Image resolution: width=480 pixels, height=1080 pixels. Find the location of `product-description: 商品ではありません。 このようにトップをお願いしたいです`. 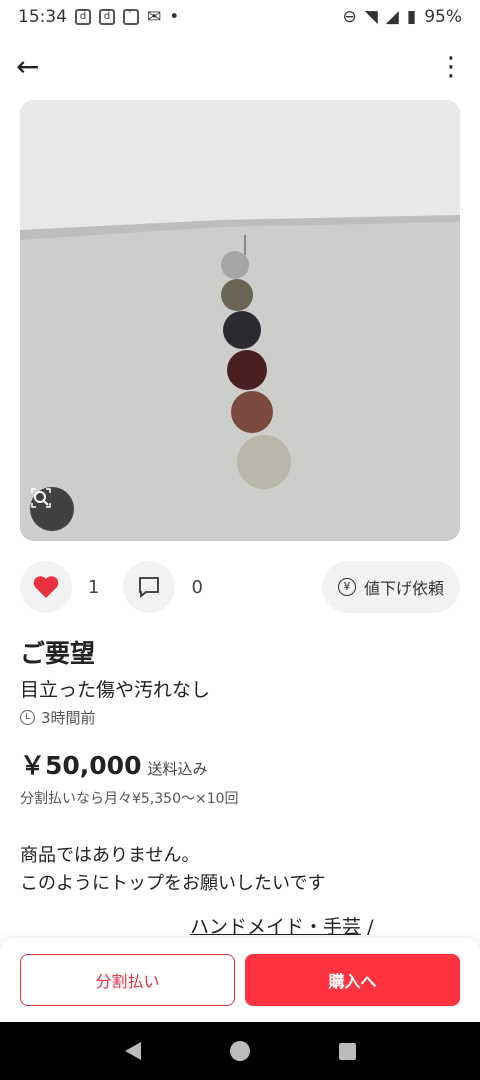

product-description: 商品ではありません。 このようにトップをお願いしたいです is located at coordinates (172, 870).